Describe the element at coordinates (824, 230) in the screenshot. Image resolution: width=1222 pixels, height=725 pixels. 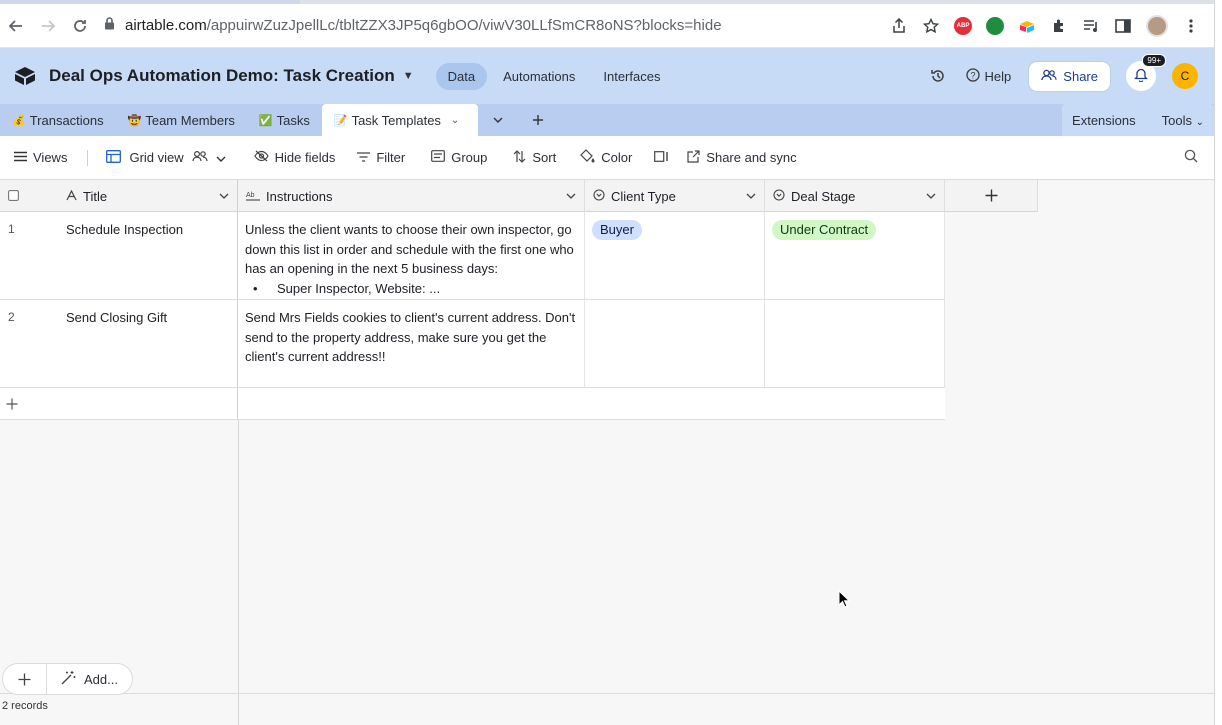
I see `deal-stage-pill: Under Contract` at that location.